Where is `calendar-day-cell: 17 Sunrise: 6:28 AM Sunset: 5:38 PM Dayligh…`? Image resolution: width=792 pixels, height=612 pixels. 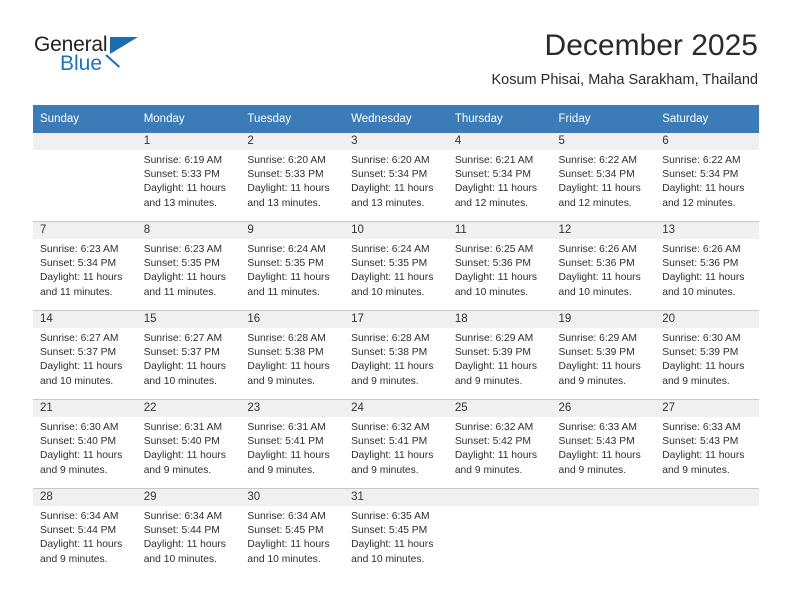 calendar-day-cell: 17 Sunrise: 6:28 AM Sunset: 5:38 PM Dayligh… is located at coordinates (396, 355).